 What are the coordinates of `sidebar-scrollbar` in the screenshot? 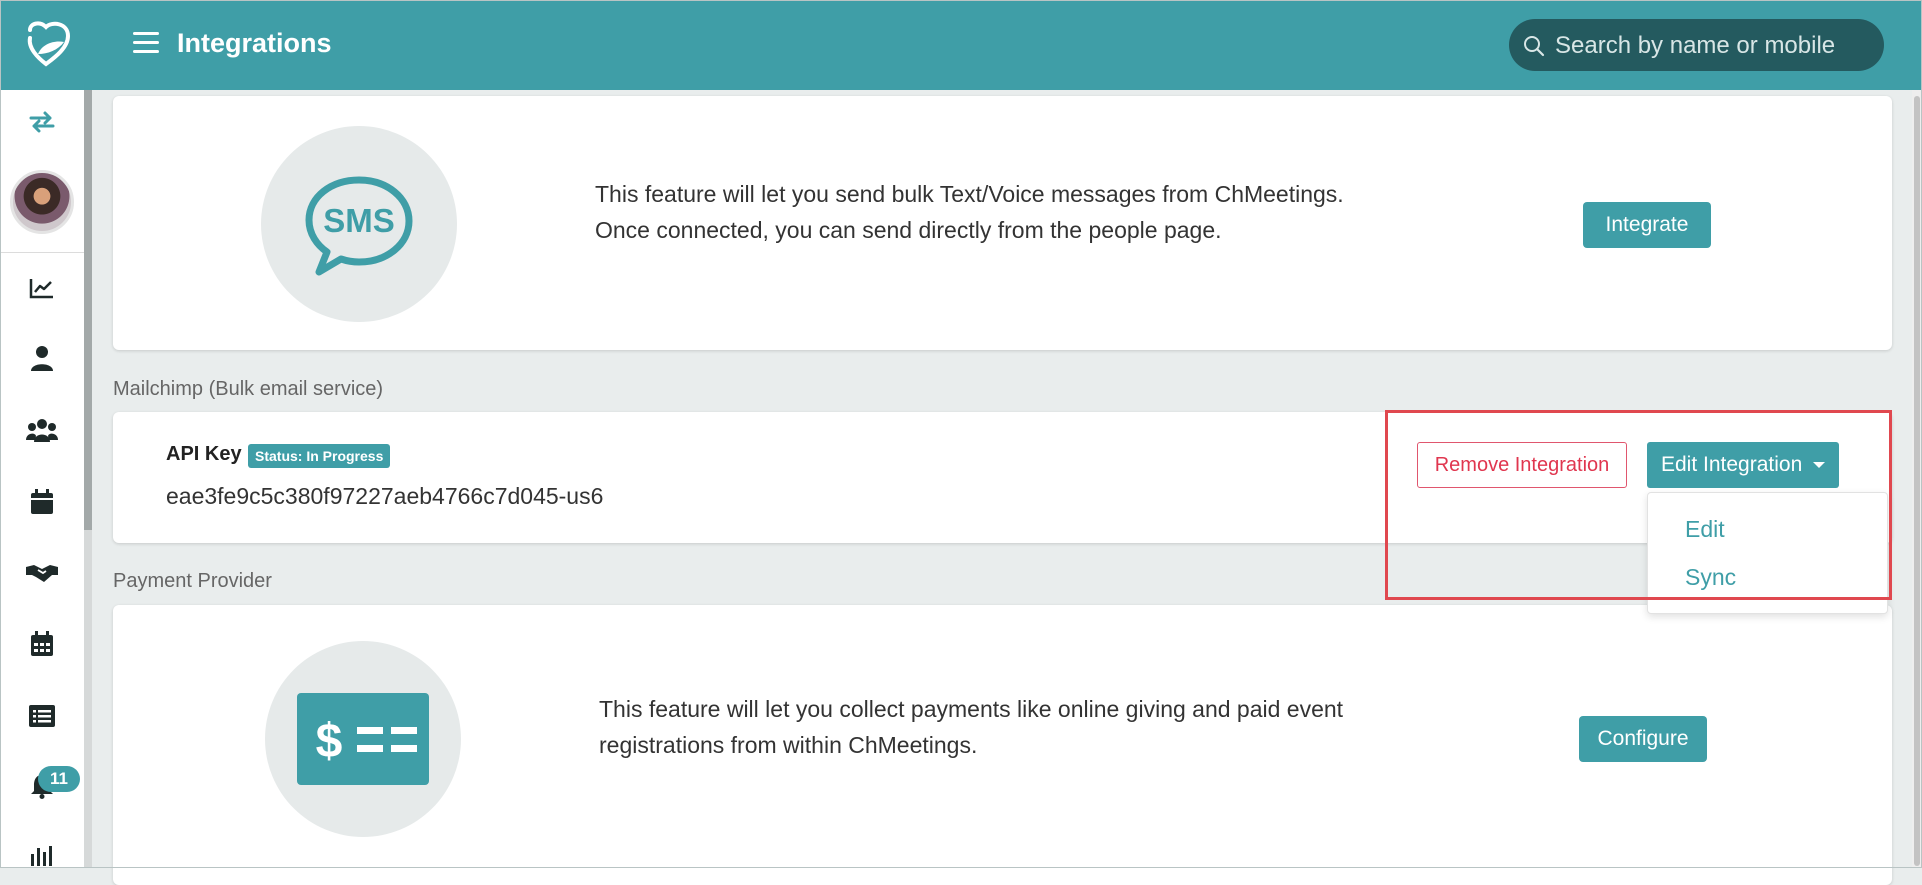 It's located at (88, 479).